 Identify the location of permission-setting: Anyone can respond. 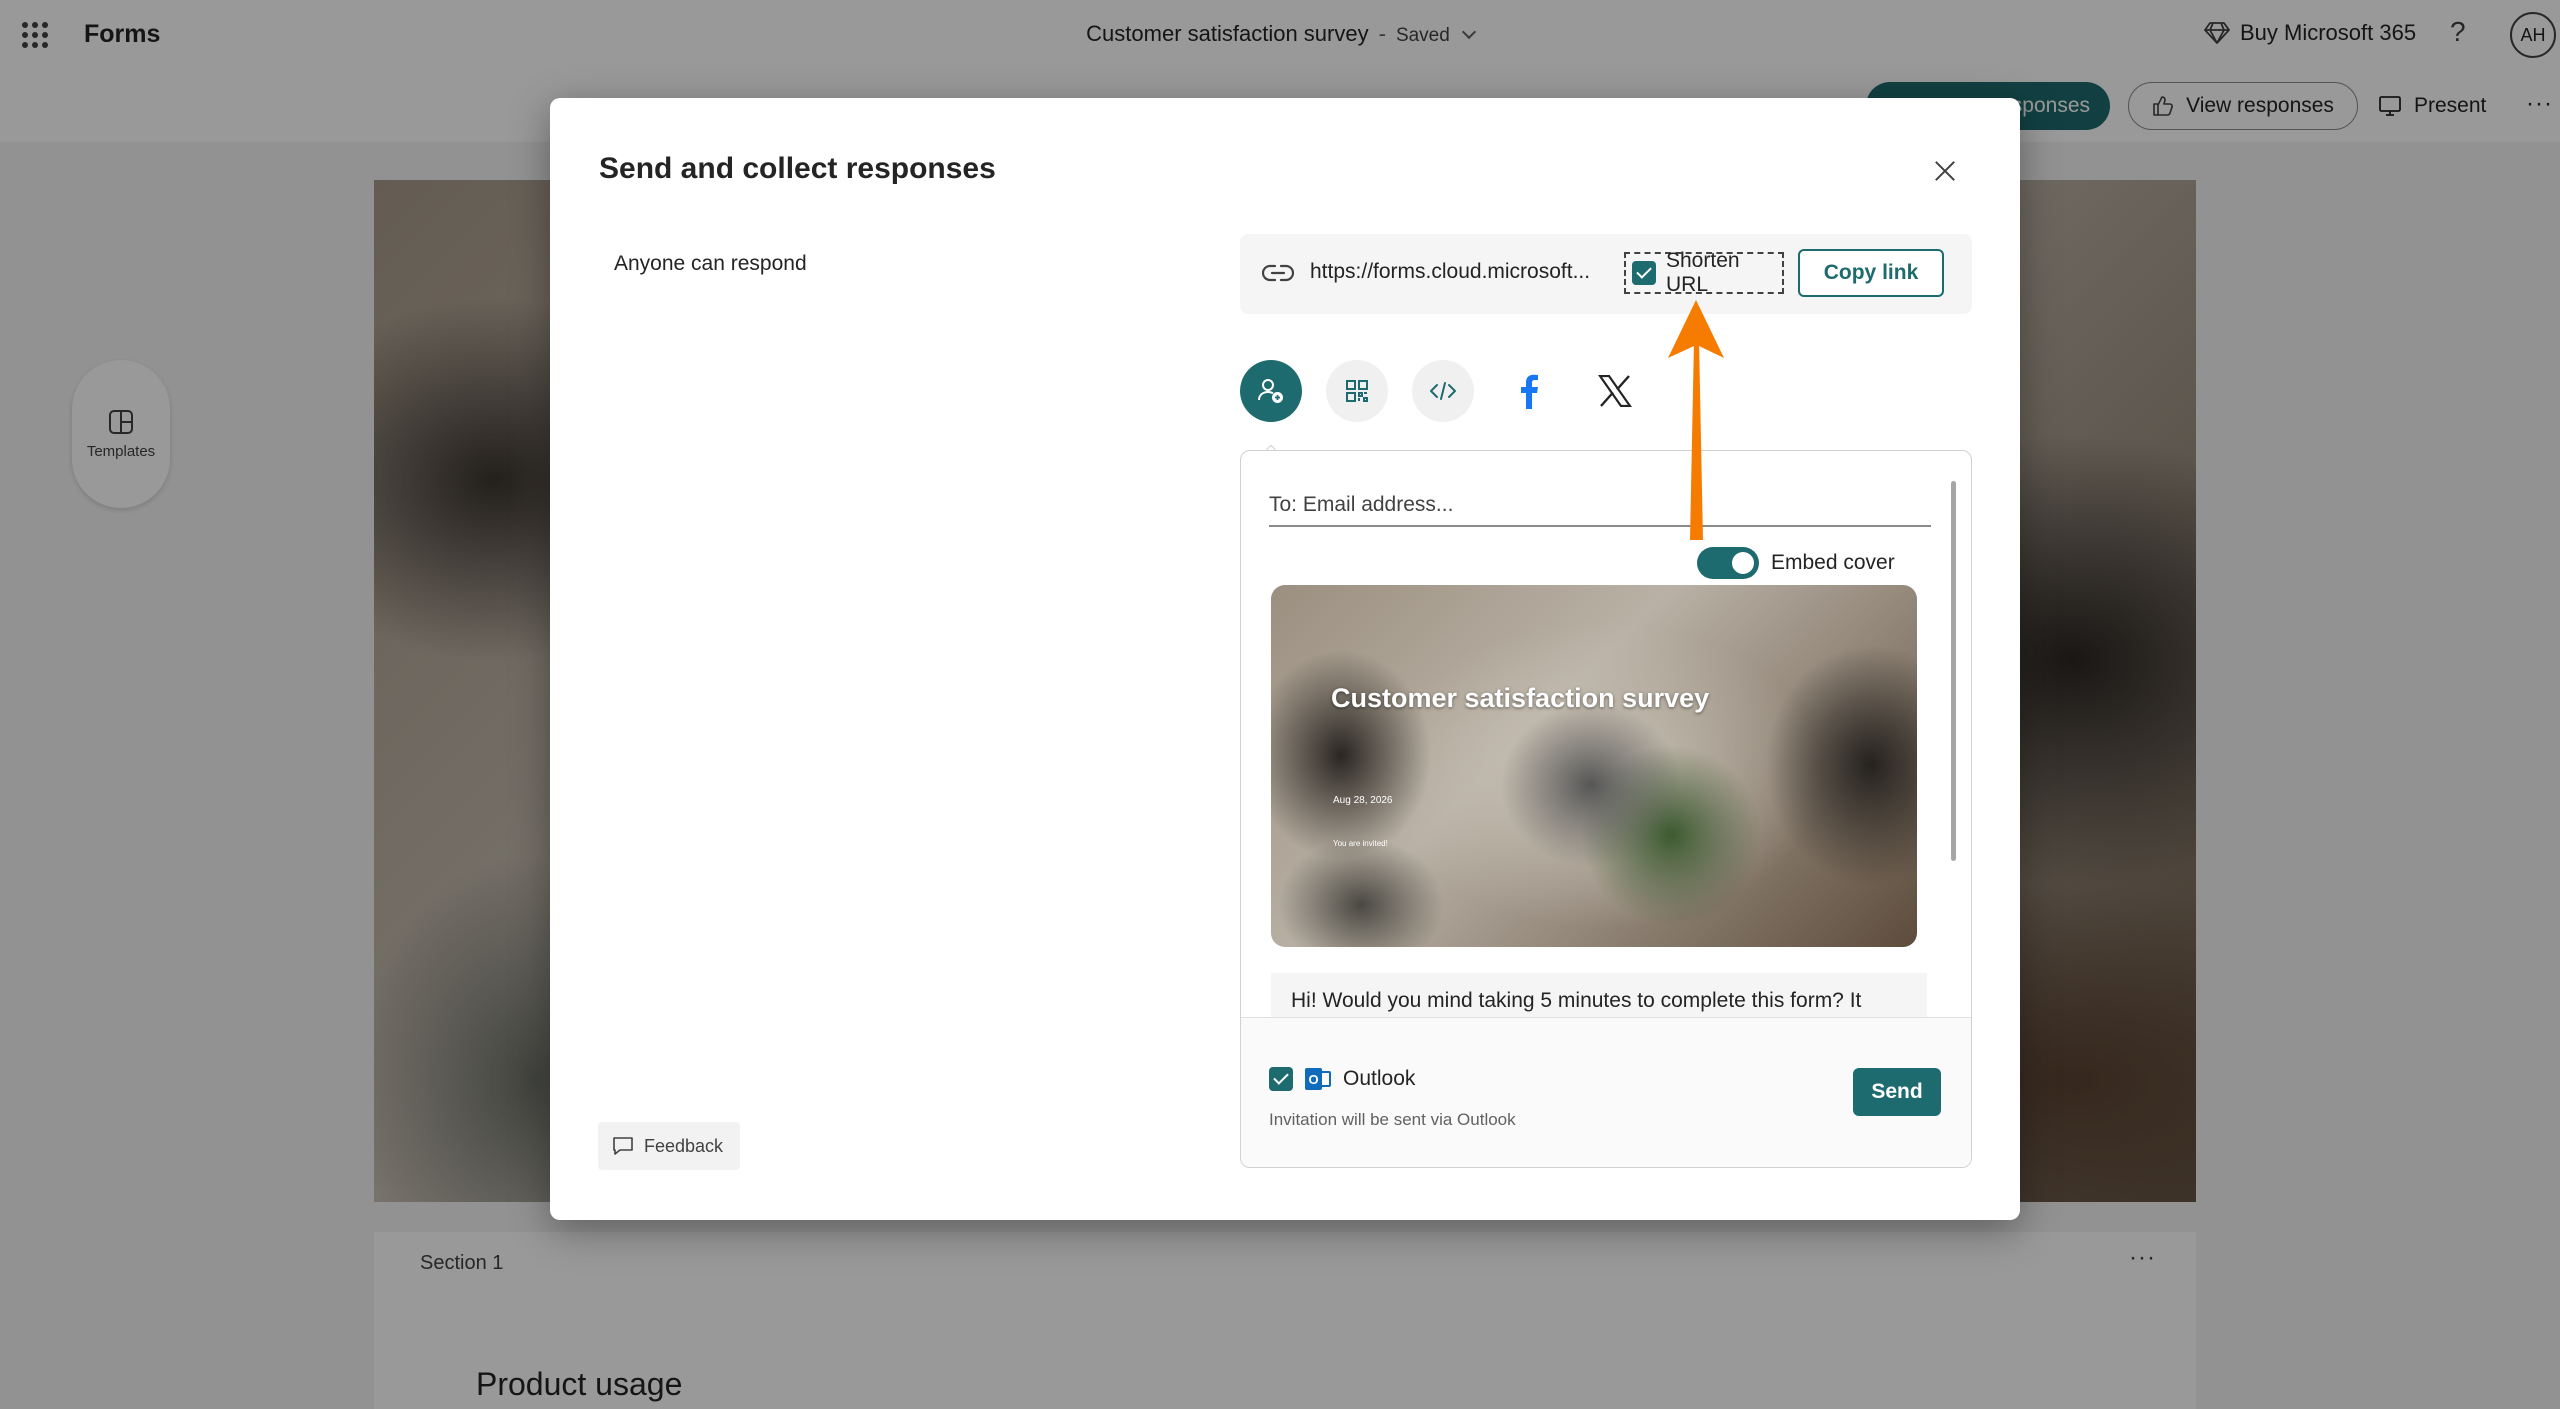
(710, 264).